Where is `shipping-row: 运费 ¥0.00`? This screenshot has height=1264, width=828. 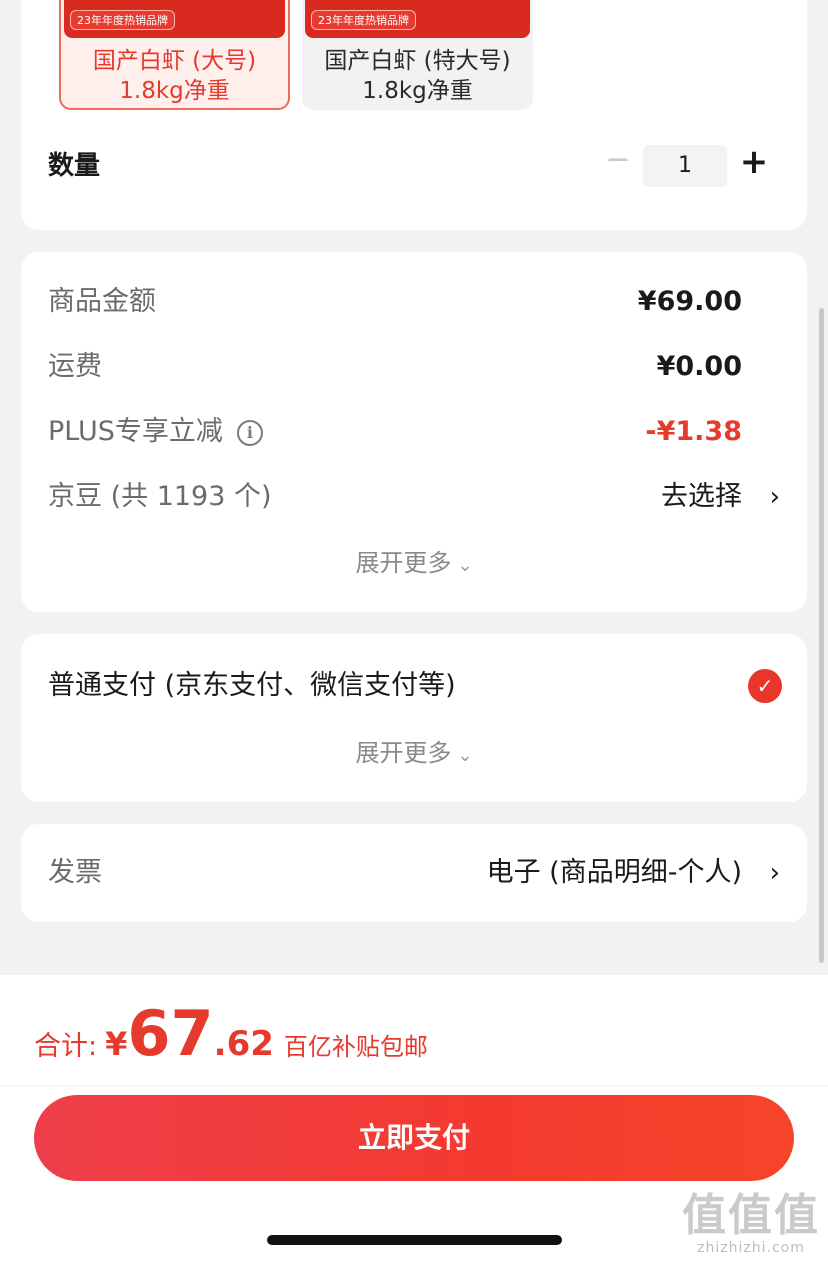 shipping-row: 运费 ¥0.00 is located at coordinates (414, 367).